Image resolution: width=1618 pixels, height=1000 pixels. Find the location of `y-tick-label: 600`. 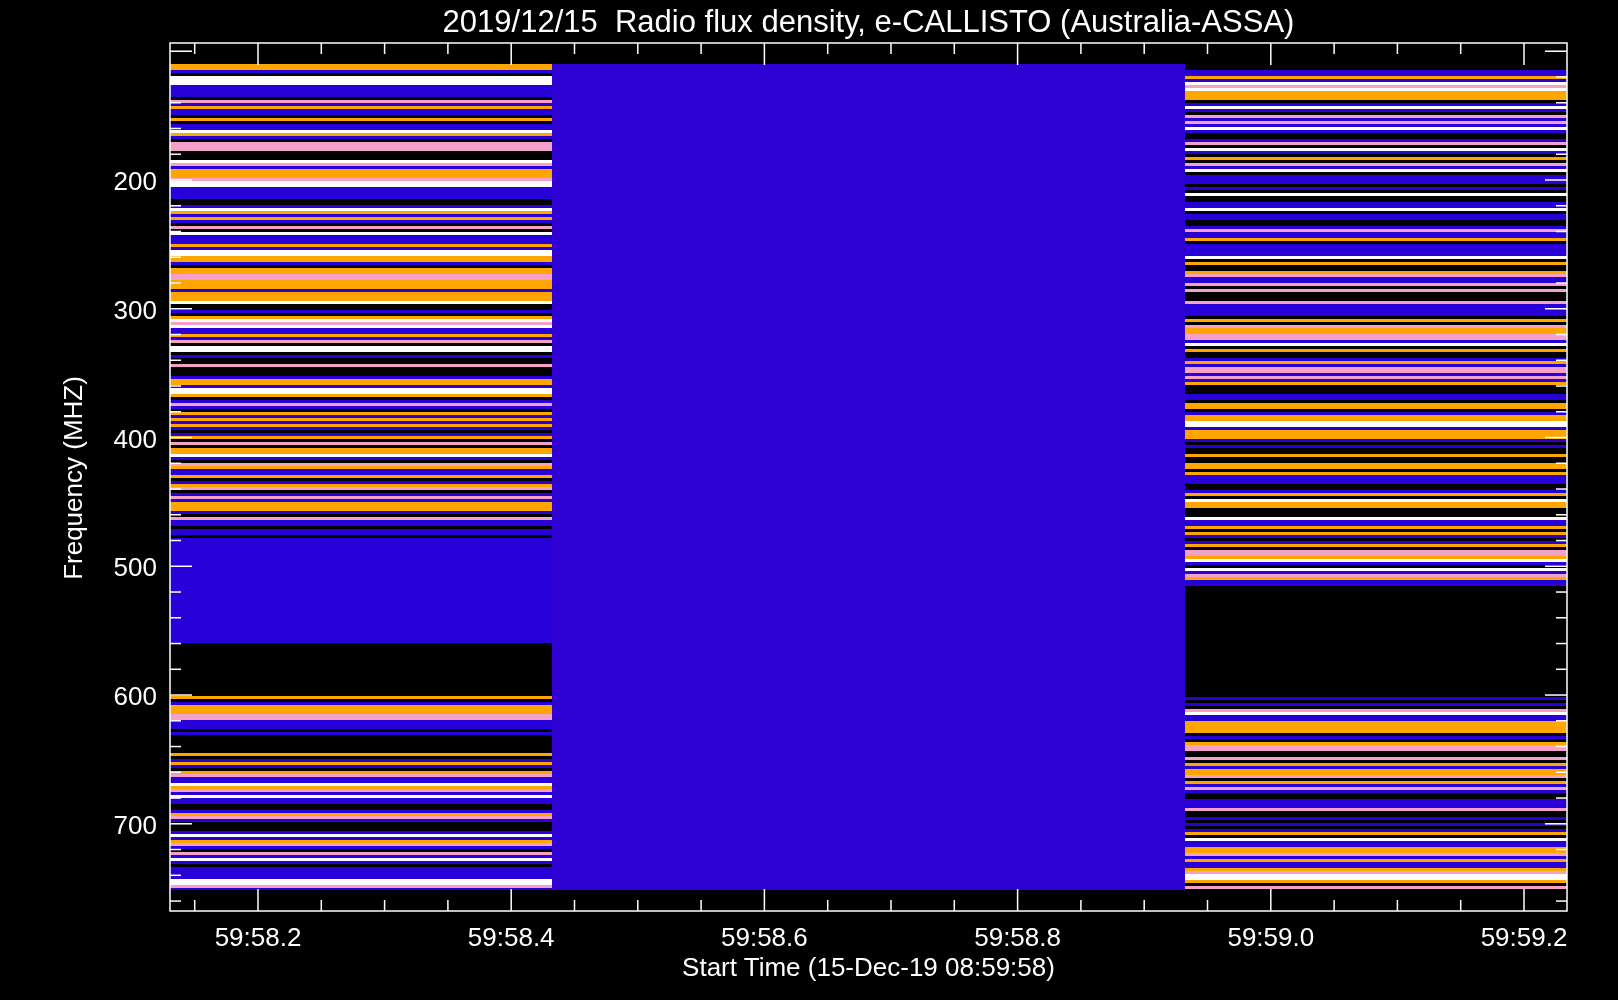

y-tick-label: 600 is located at coordinates (135, 696).